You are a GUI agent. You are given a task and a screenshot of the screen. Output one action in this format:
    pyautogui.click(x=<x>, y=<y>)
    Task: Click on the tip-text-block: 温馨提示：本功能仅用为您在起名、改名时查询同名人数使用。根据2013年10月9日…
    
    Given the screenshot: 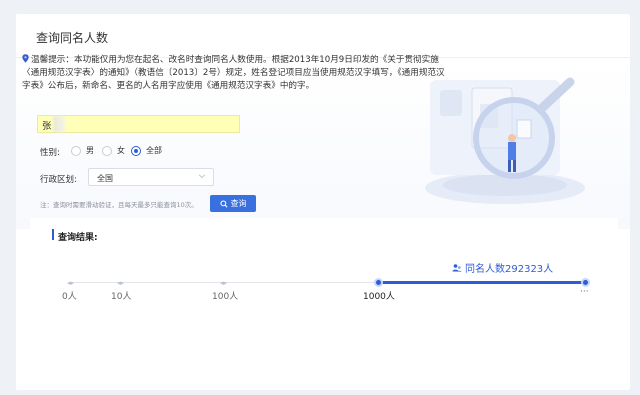 What is the action you would take?
    pyautogui.click(x=237, y=73)
    